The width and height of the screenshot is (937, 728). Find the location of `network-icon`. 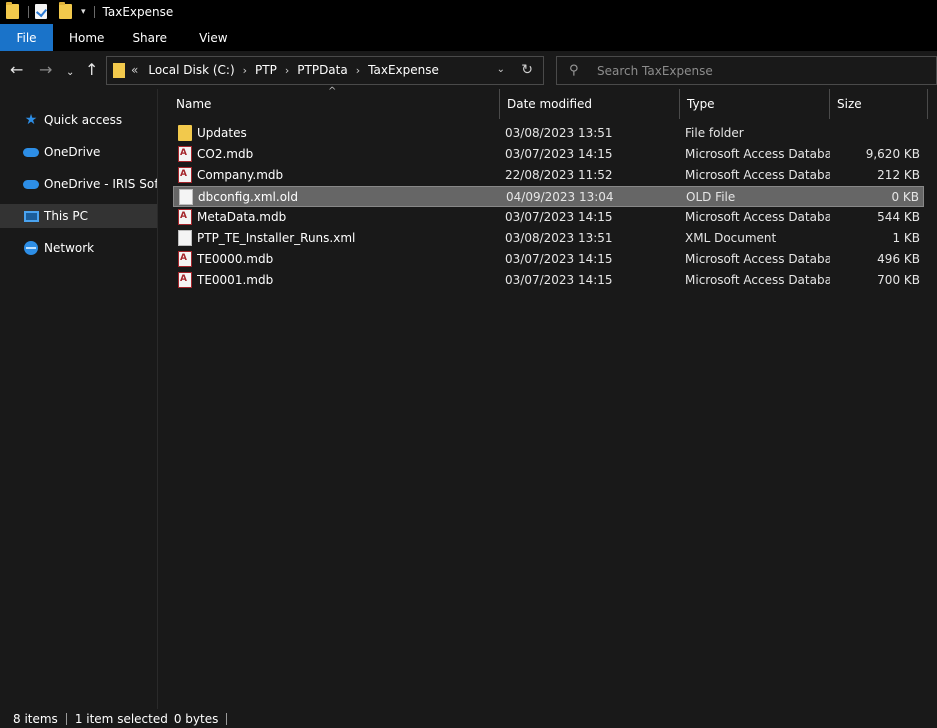

network-icon is located at coordinates (31, 248).